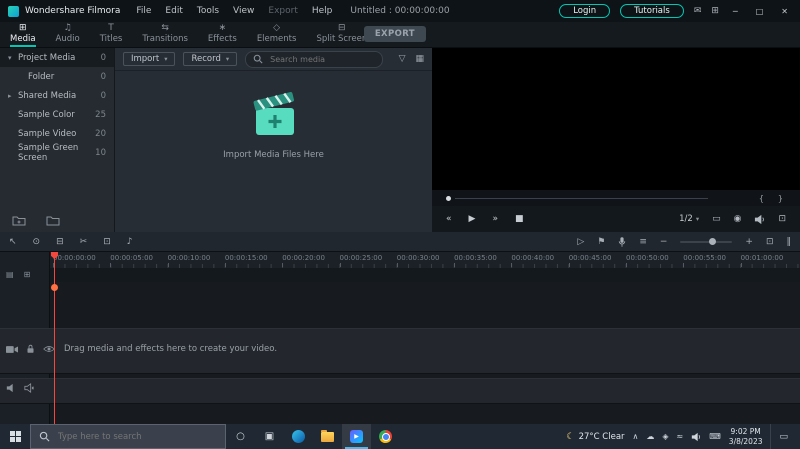 The width and height of the screenshot is (800, 449). Describe the element at coordinates (57, 76) in the screenshot. I see `sidebar-item-folder: Folder 0` at that location.